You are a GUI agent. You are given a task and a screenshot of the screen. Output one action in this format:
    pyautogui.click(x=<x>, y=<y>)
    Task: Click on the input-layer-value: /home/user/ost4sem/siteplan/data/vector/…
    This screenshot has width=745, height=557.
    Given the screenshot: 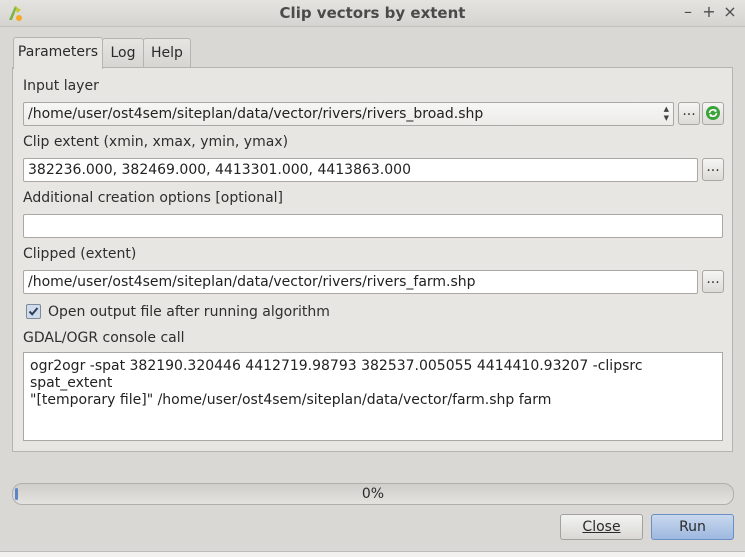 What is the action you would take?
    pyautogui.click(x=256, y=114)
    